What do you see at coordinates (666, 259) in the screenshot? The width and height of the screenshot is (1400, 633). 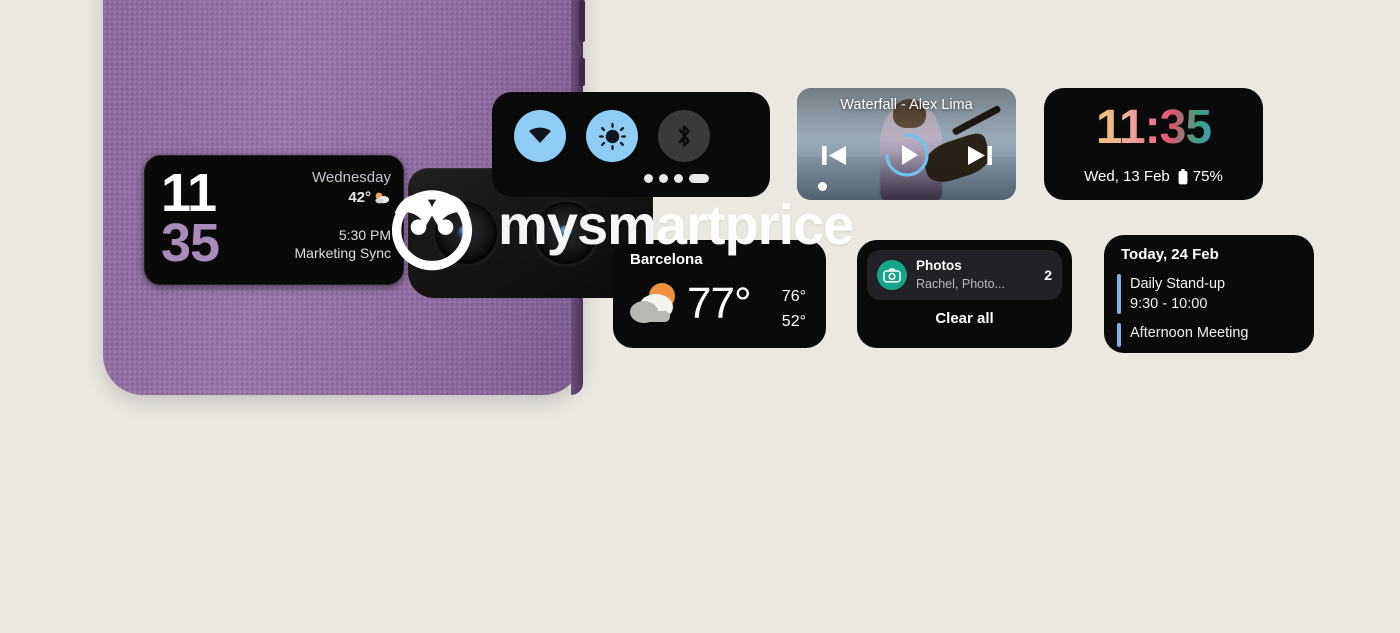 I see `weather-city: Barcelona` at bounding box center [666, 259].